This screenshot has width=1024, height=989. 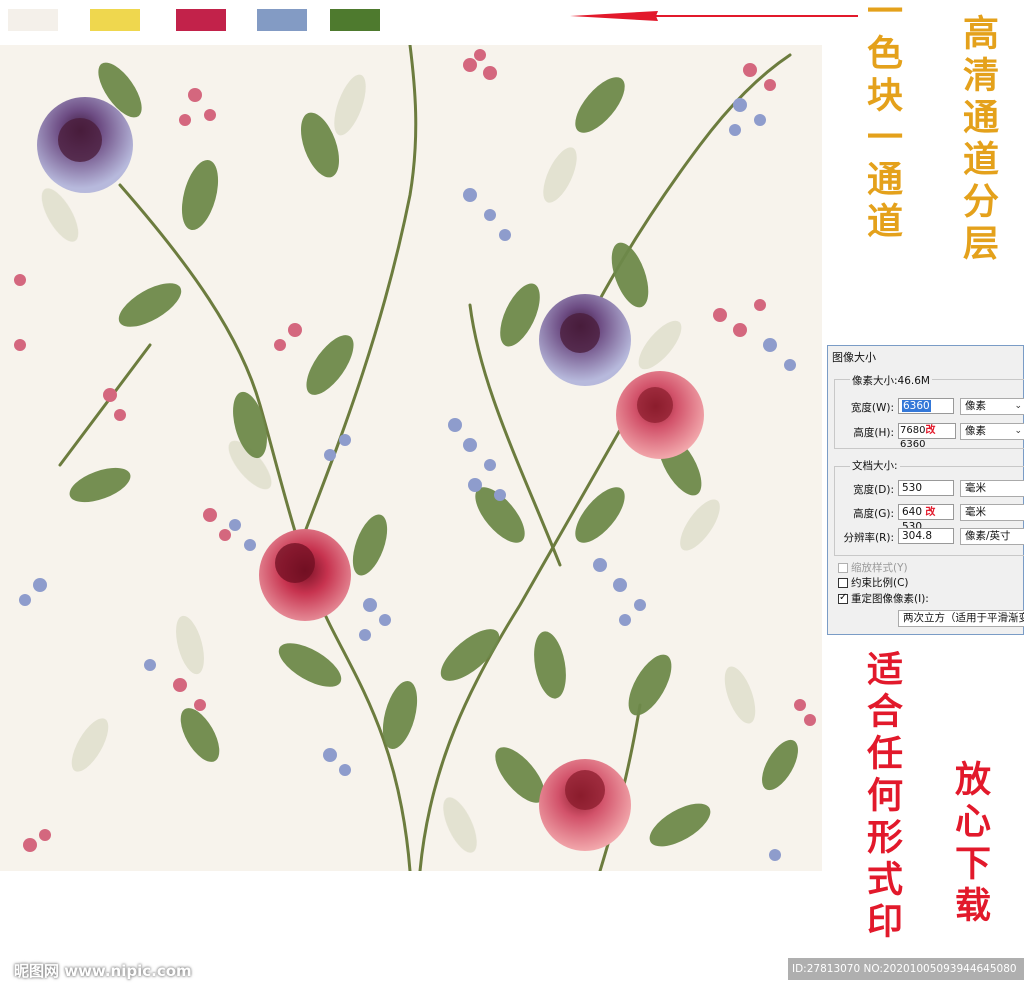 I want to click on doc-height-label: 高度(G):, so click(x=873, y=514).